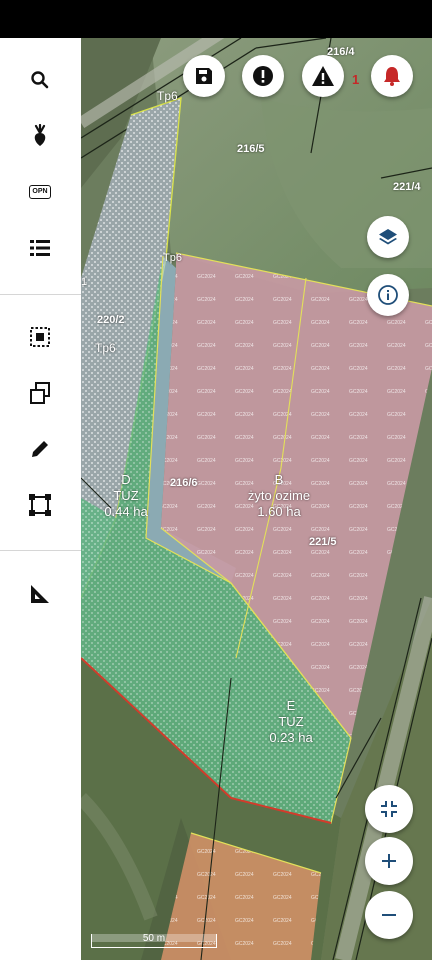  I want to click on opn-icon: OPN, so click(40, 192).